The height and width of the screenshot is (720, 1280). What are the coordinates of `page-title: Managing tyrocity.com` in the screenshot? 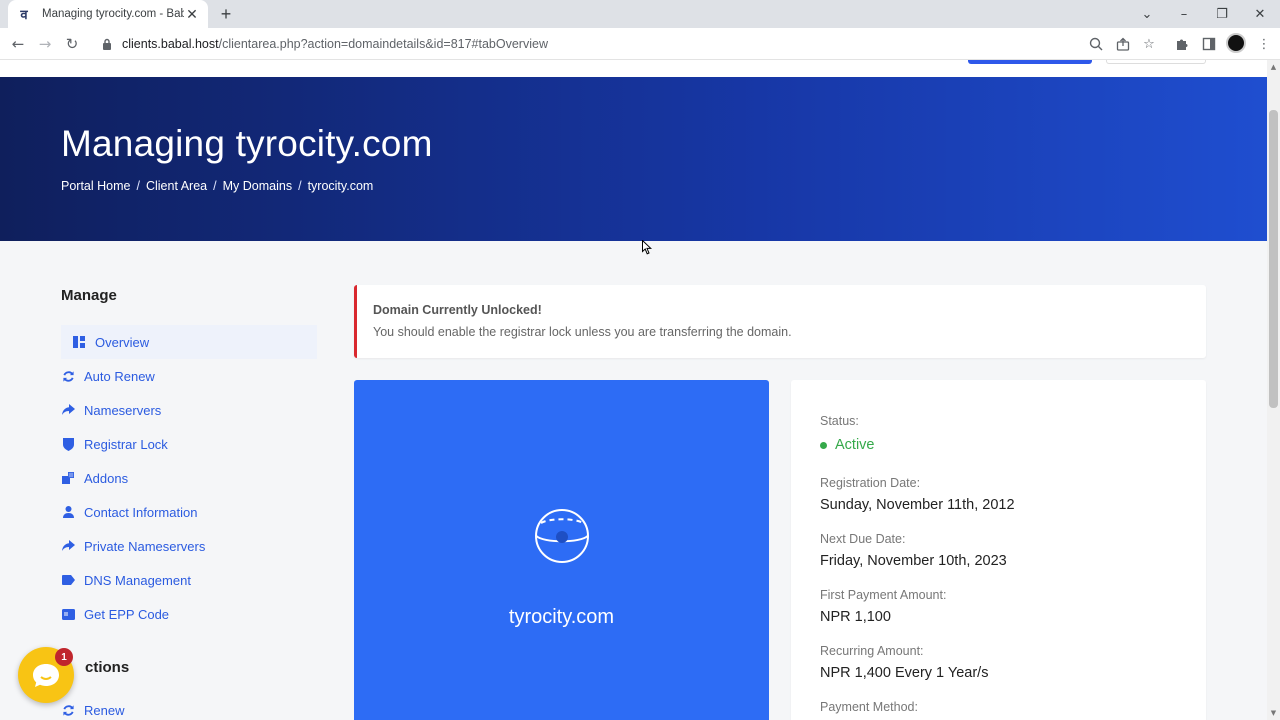 It's located at (247, 143).